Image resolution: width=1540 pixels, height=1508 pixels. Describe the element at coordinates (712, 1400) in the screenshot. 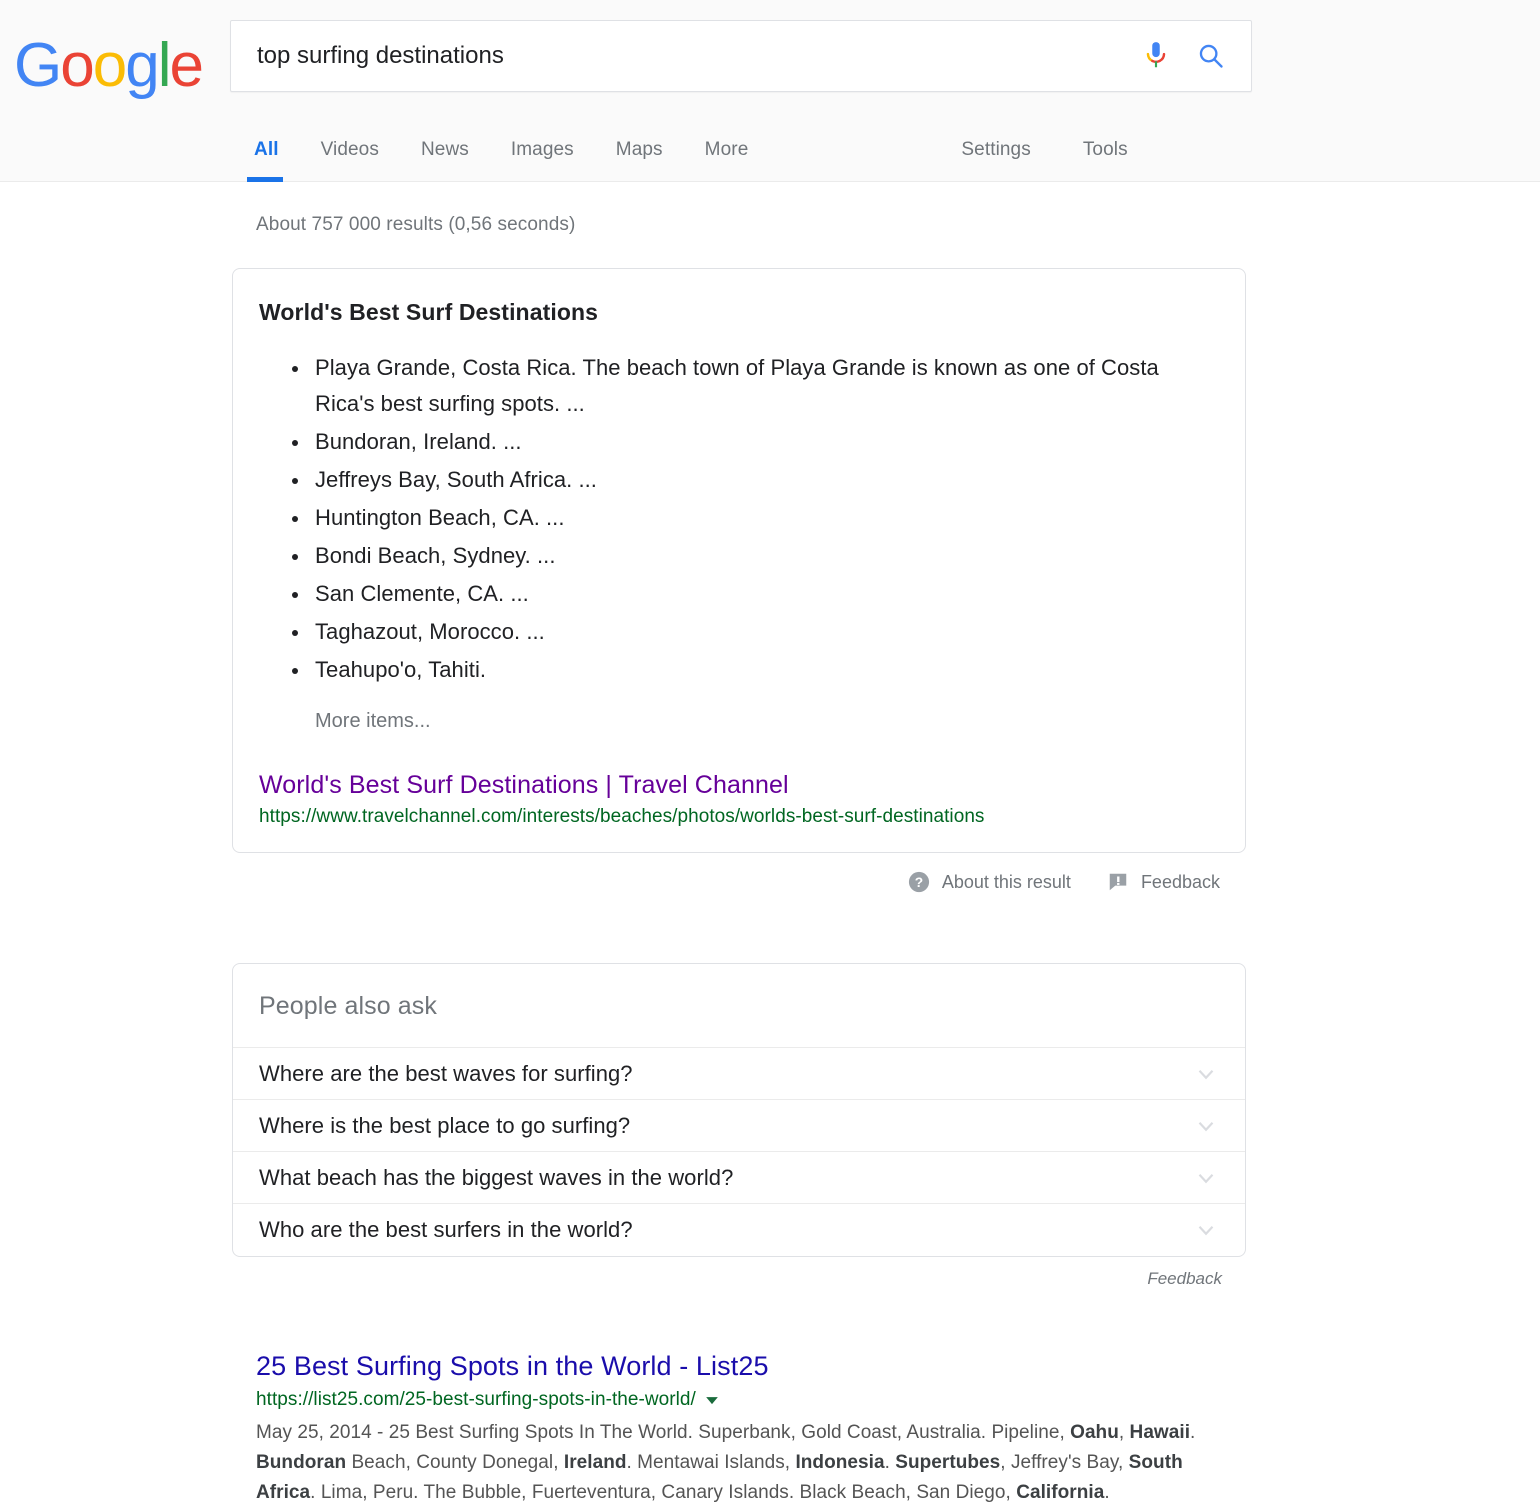

I see `caret-down-icon` at that location.